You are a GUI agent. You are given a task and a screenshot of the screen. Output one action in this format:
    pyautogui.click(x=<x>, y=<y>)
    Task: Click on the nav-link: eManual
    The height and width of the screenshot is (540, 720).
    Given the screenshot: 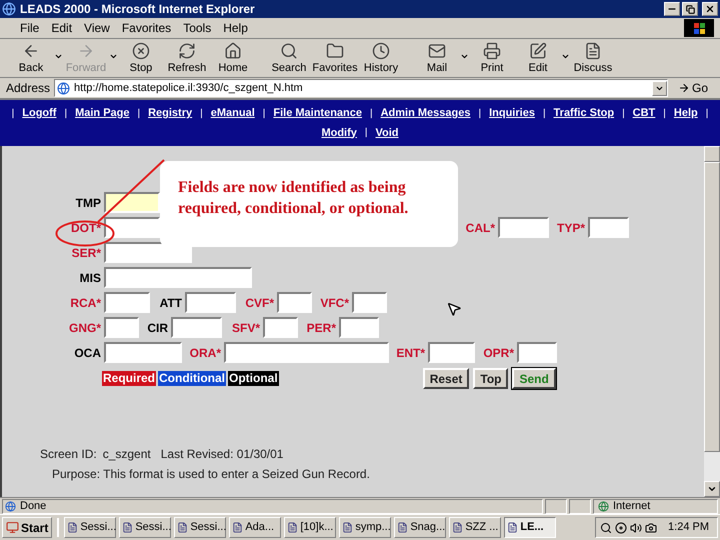 What is the action you would take?
    pyautogui.click(x=232, y=113)
    